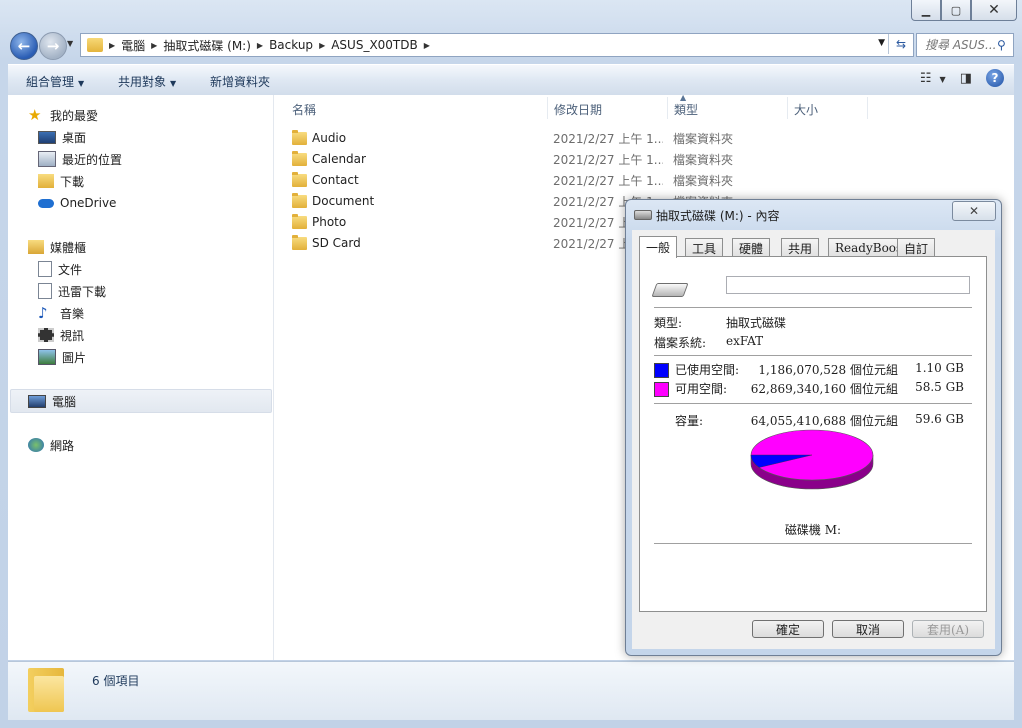  I want to click on ok-button: 確定, so click(788, 629).